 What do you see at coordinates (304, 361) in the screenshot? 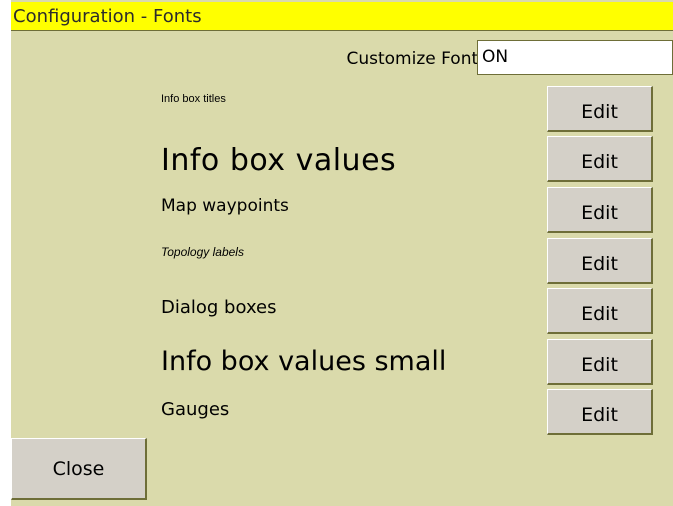
I see `font-label-info-box-values-small: Info box values small` at bounding box center [304, 361].